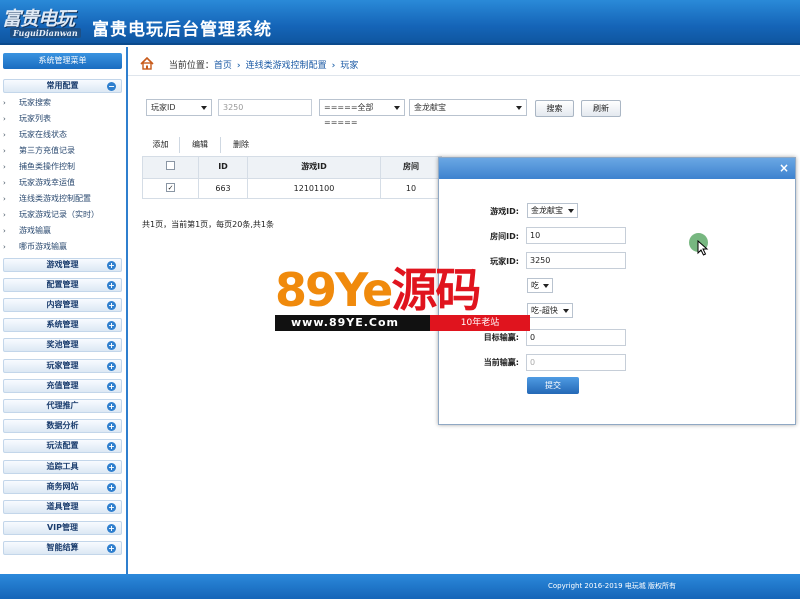 This screenshot has height=599, width=800. What do you see at coordinates (62, 446) in the screenshot?
I see `sidebar-group-9: 玩法配置 +` at bounding box center [62, 446].